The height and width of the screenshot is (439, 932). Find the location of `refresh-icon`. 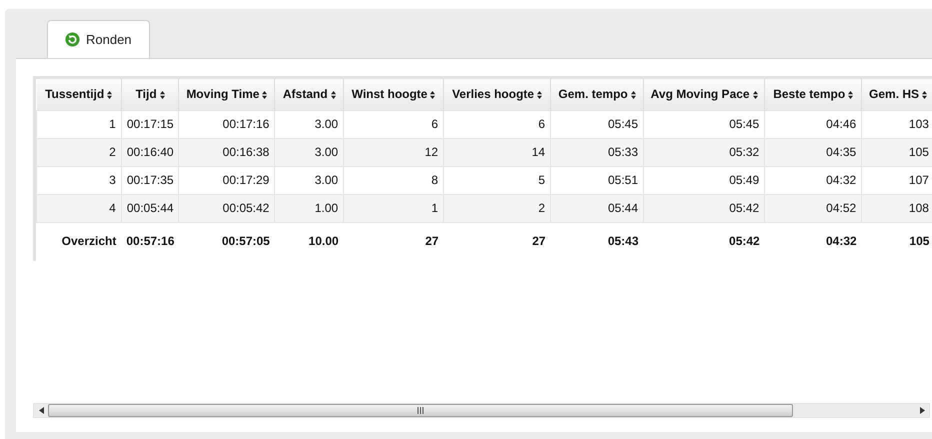

refresh-icon is located at coordinates (72, 39).